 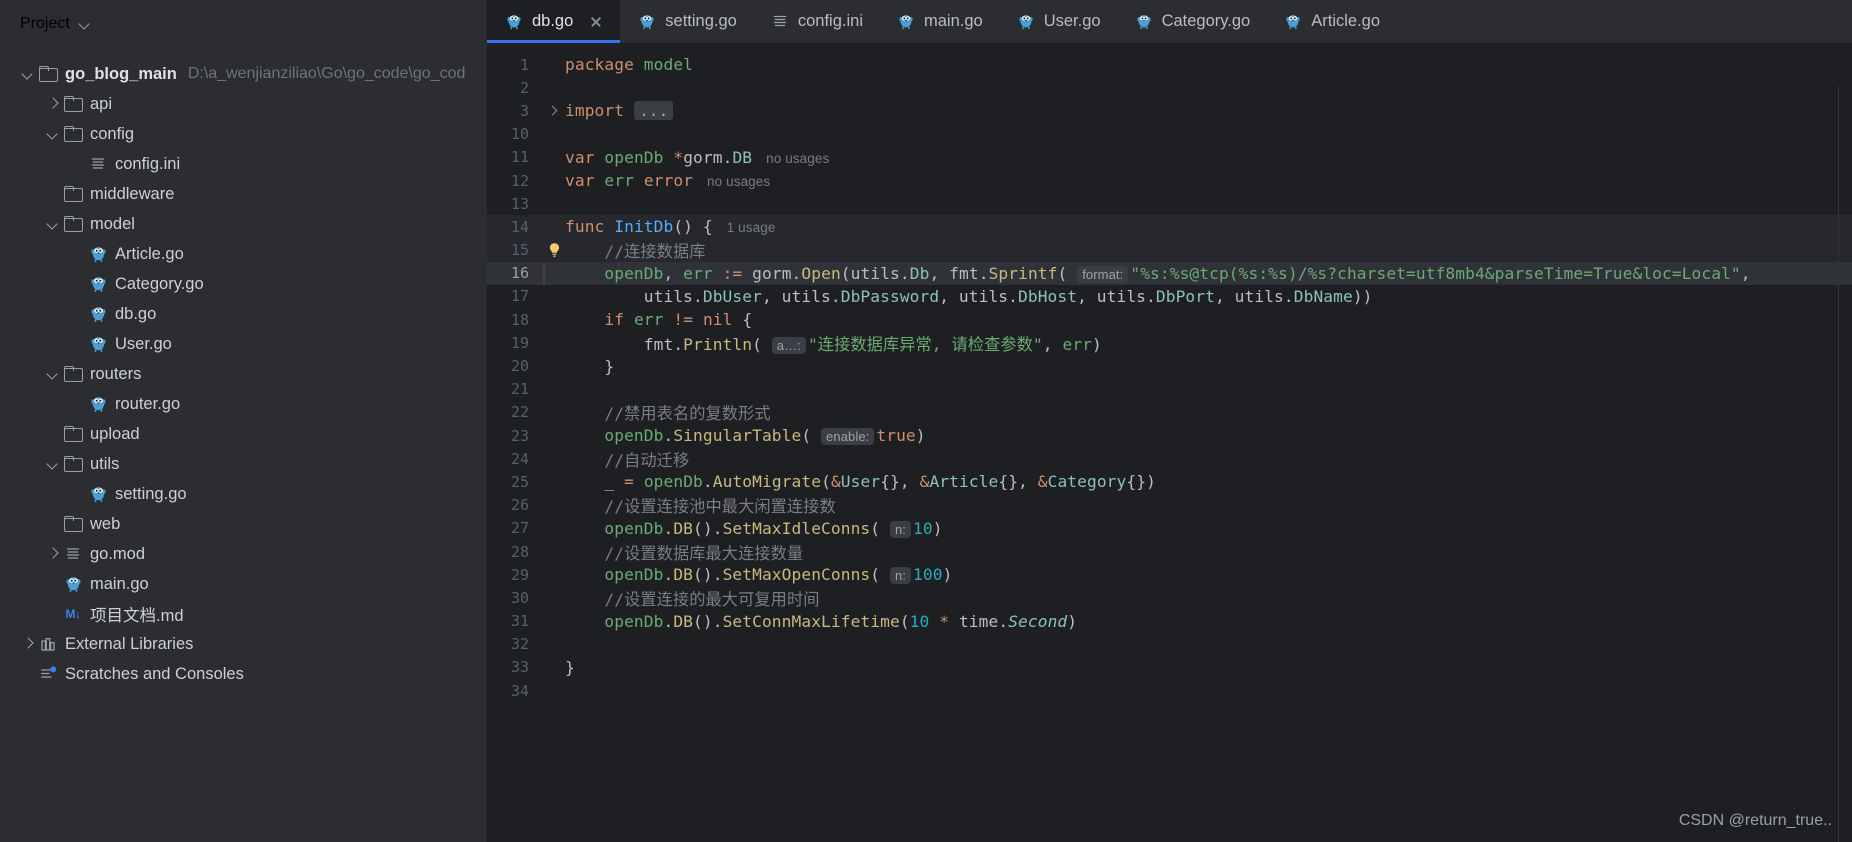 I want to click on tab-maingo: main.go, so click(x=939, y=21).